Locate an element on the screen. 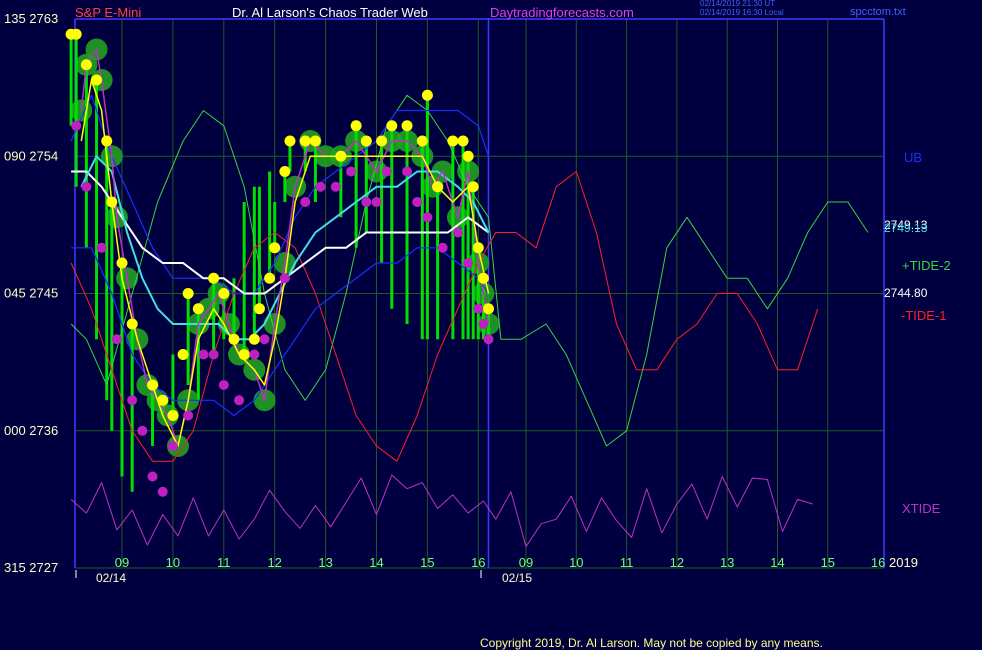 This screenshot has height=650, width=982. site-link: Daytradingforecasts.com is located at coordinates (562, 12).